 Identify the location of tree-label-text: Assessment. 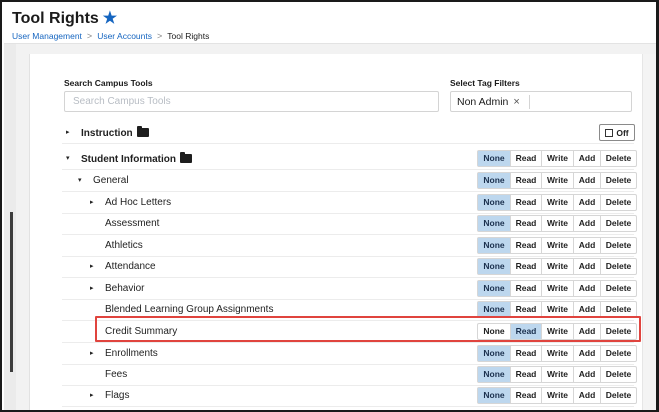
(132, 223).